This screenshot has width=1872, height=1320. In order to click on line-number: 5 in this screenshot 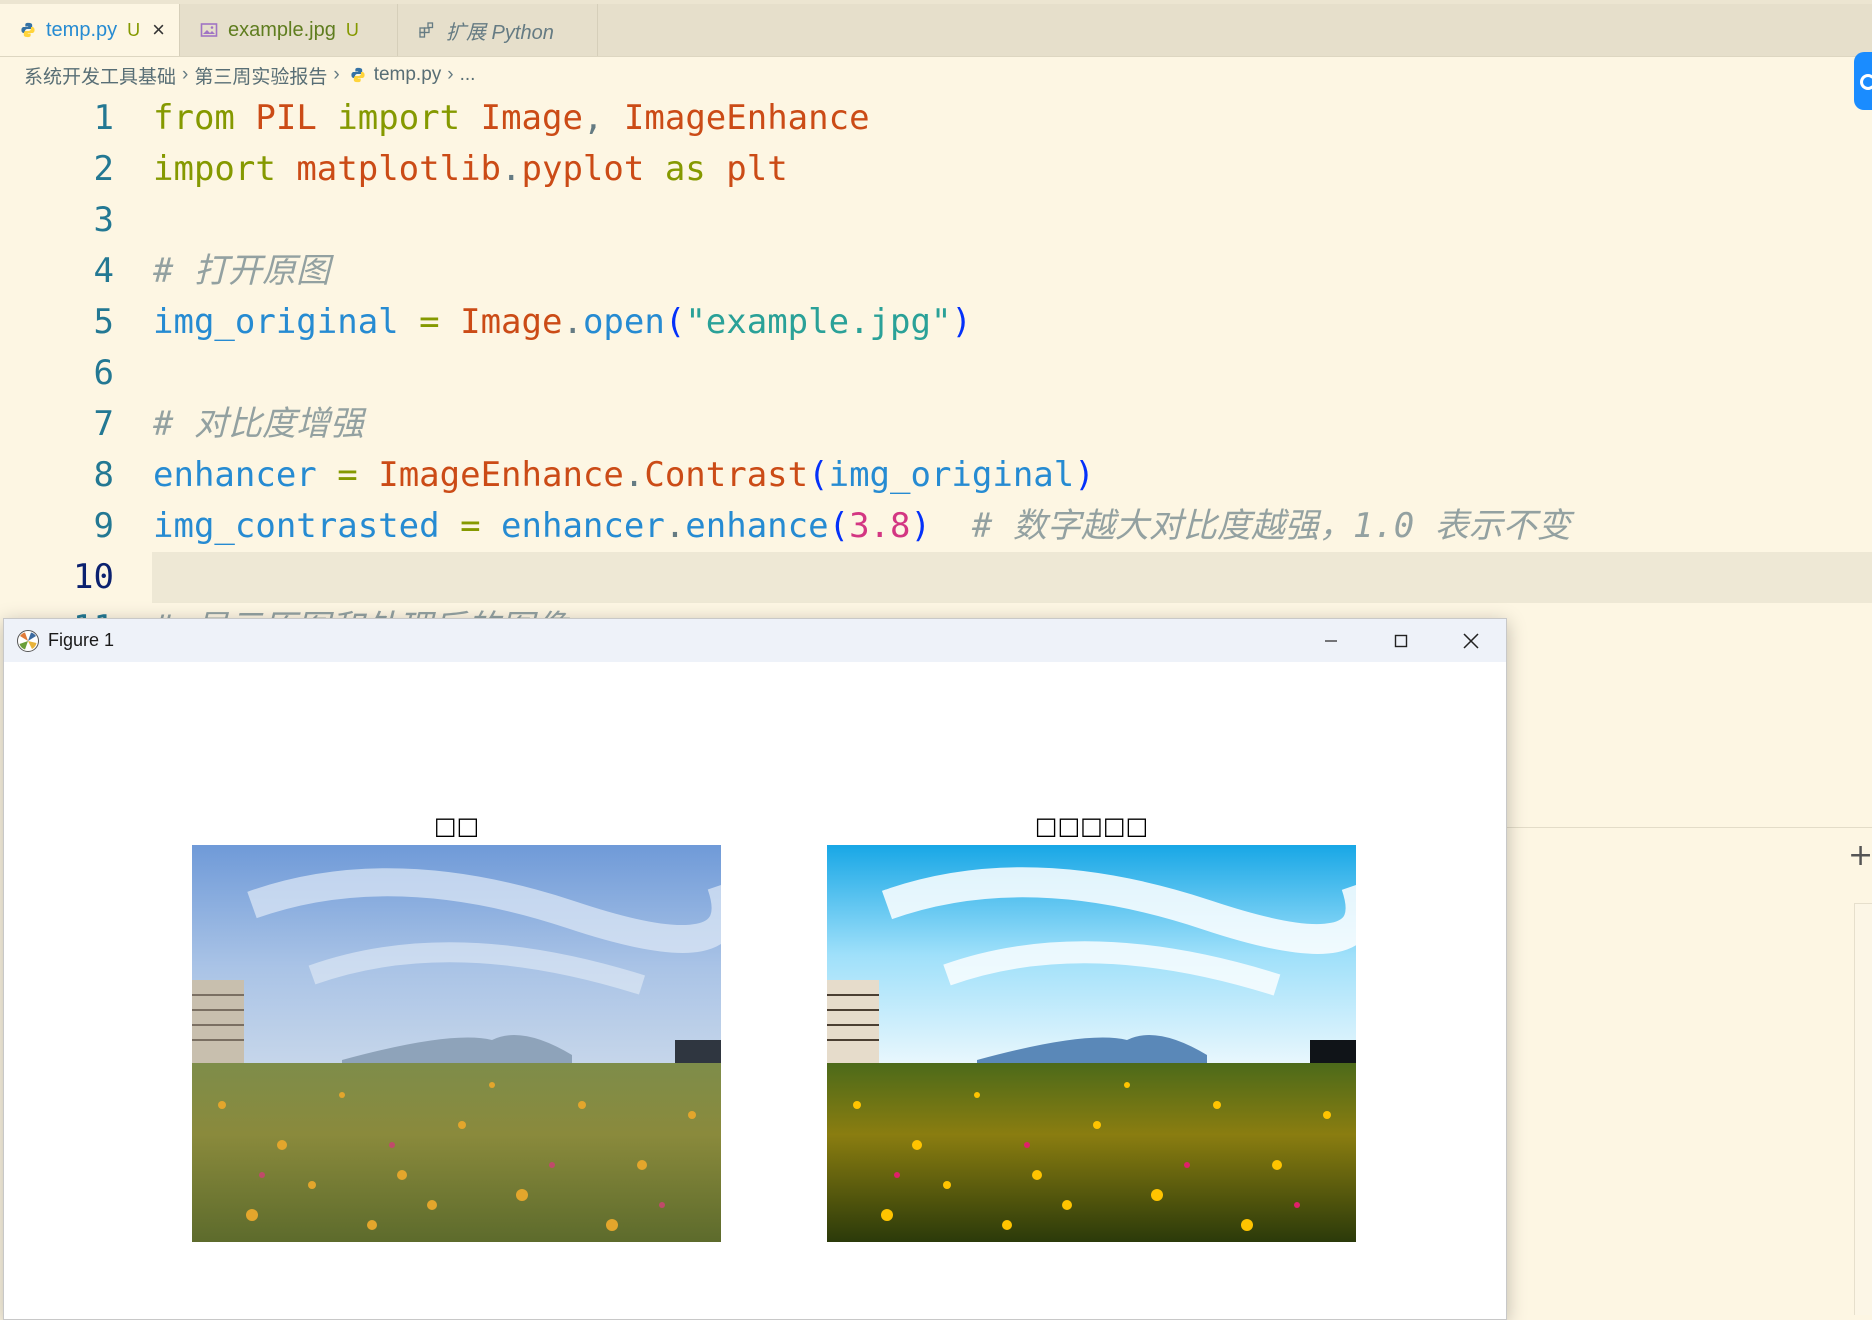, I will do `click(103, 322)`.